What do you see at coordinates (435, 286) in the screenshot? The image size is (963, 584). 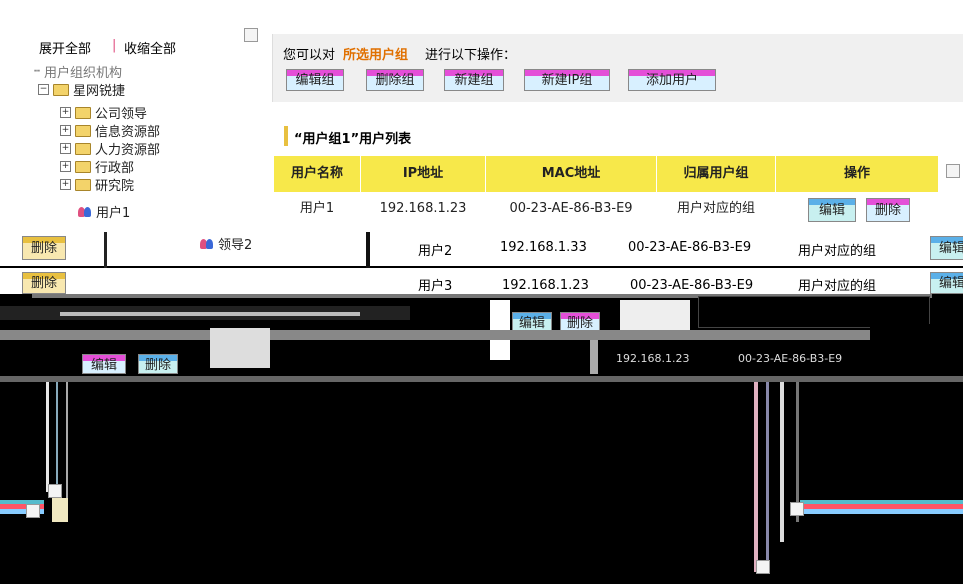 I see `row3-name: 用户3` at bounding box center [435, 286].